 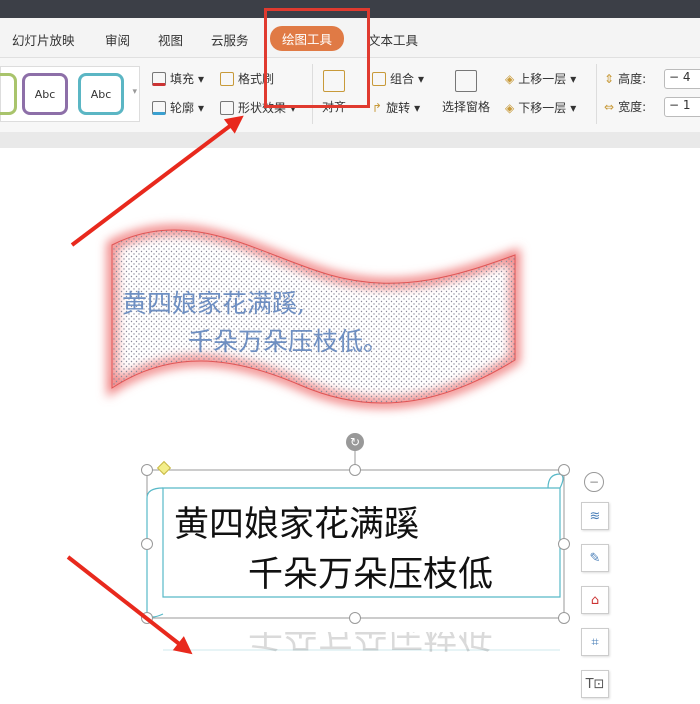 What do you see at coordinates (147, 470) in the screenshot?
I see `resize-handle-tl` at bounding box center [147, 470].